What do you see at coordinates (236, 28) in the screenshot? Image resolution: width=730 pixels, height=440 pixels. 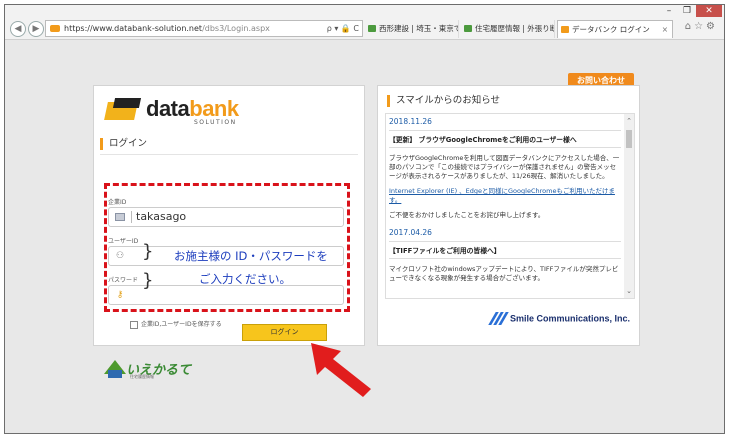 I see `url-path: /dbs3/Login.aspx` at bounding box center [236, 28].